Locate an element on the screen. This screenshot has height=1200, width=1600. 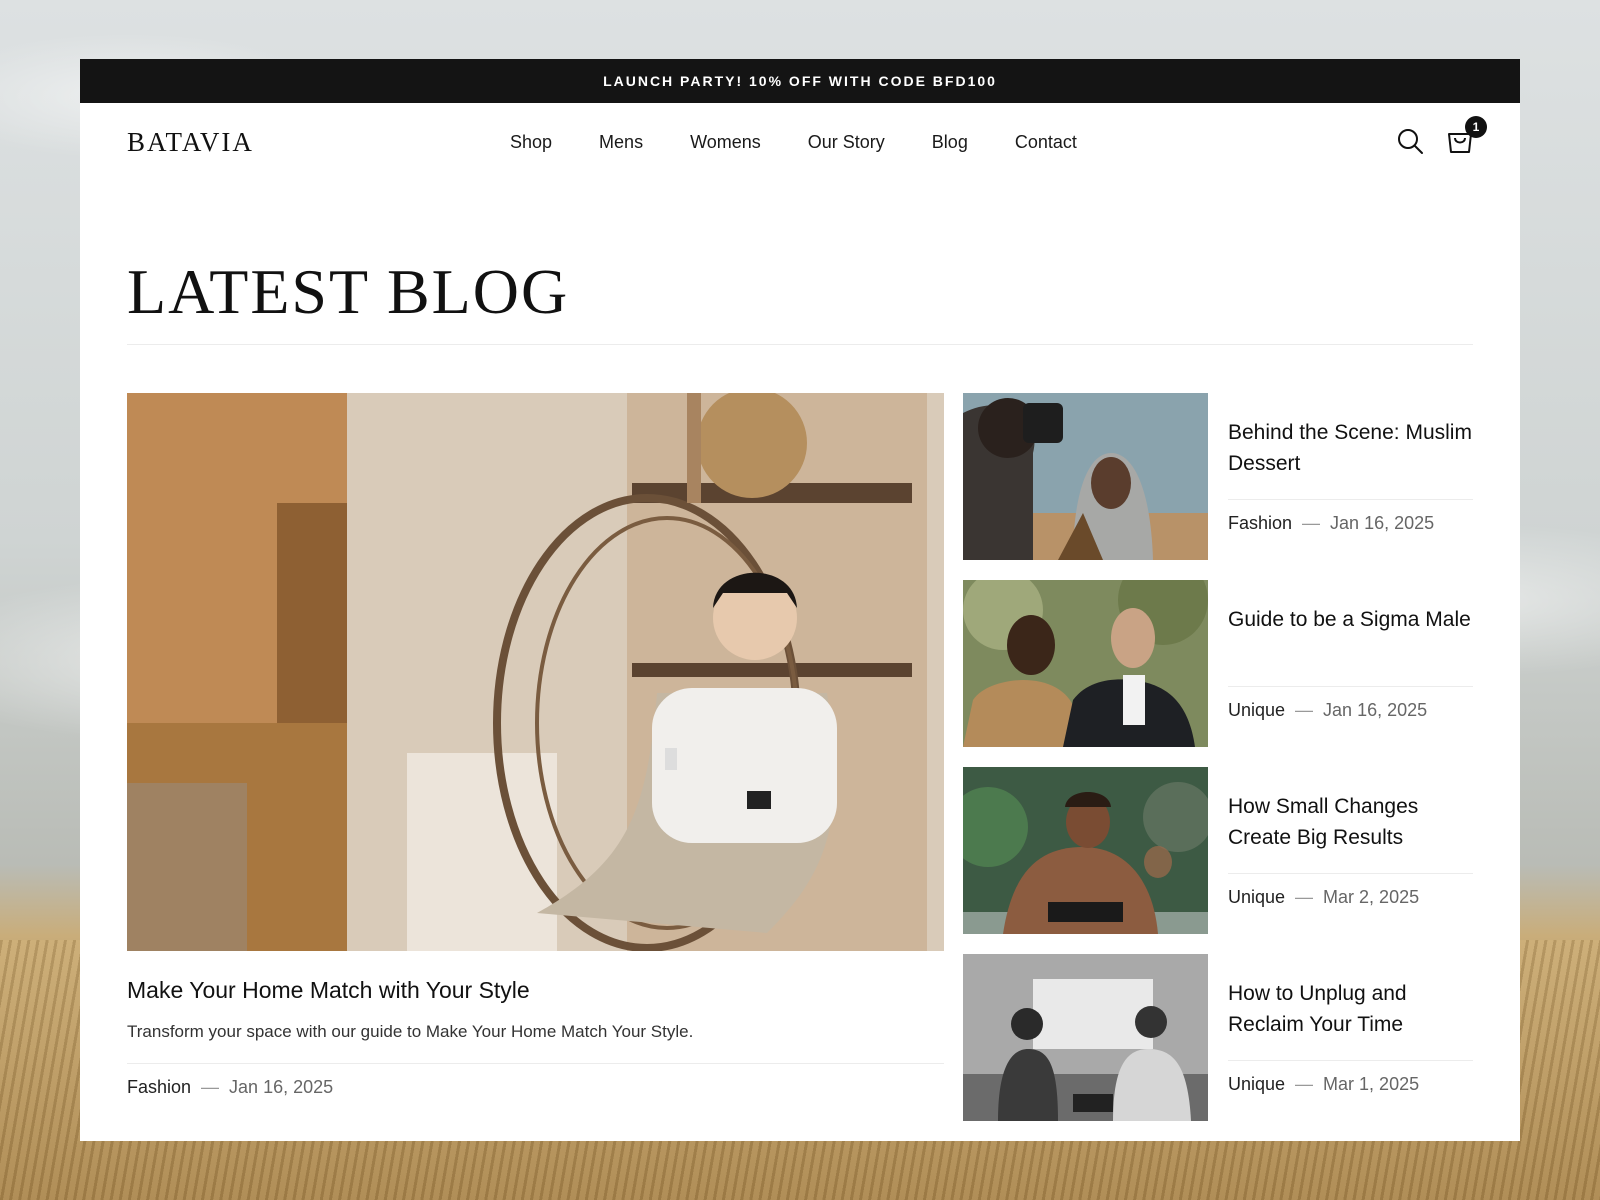
shopping-bag-icon: 1 is located at coordinates (1466, 135).